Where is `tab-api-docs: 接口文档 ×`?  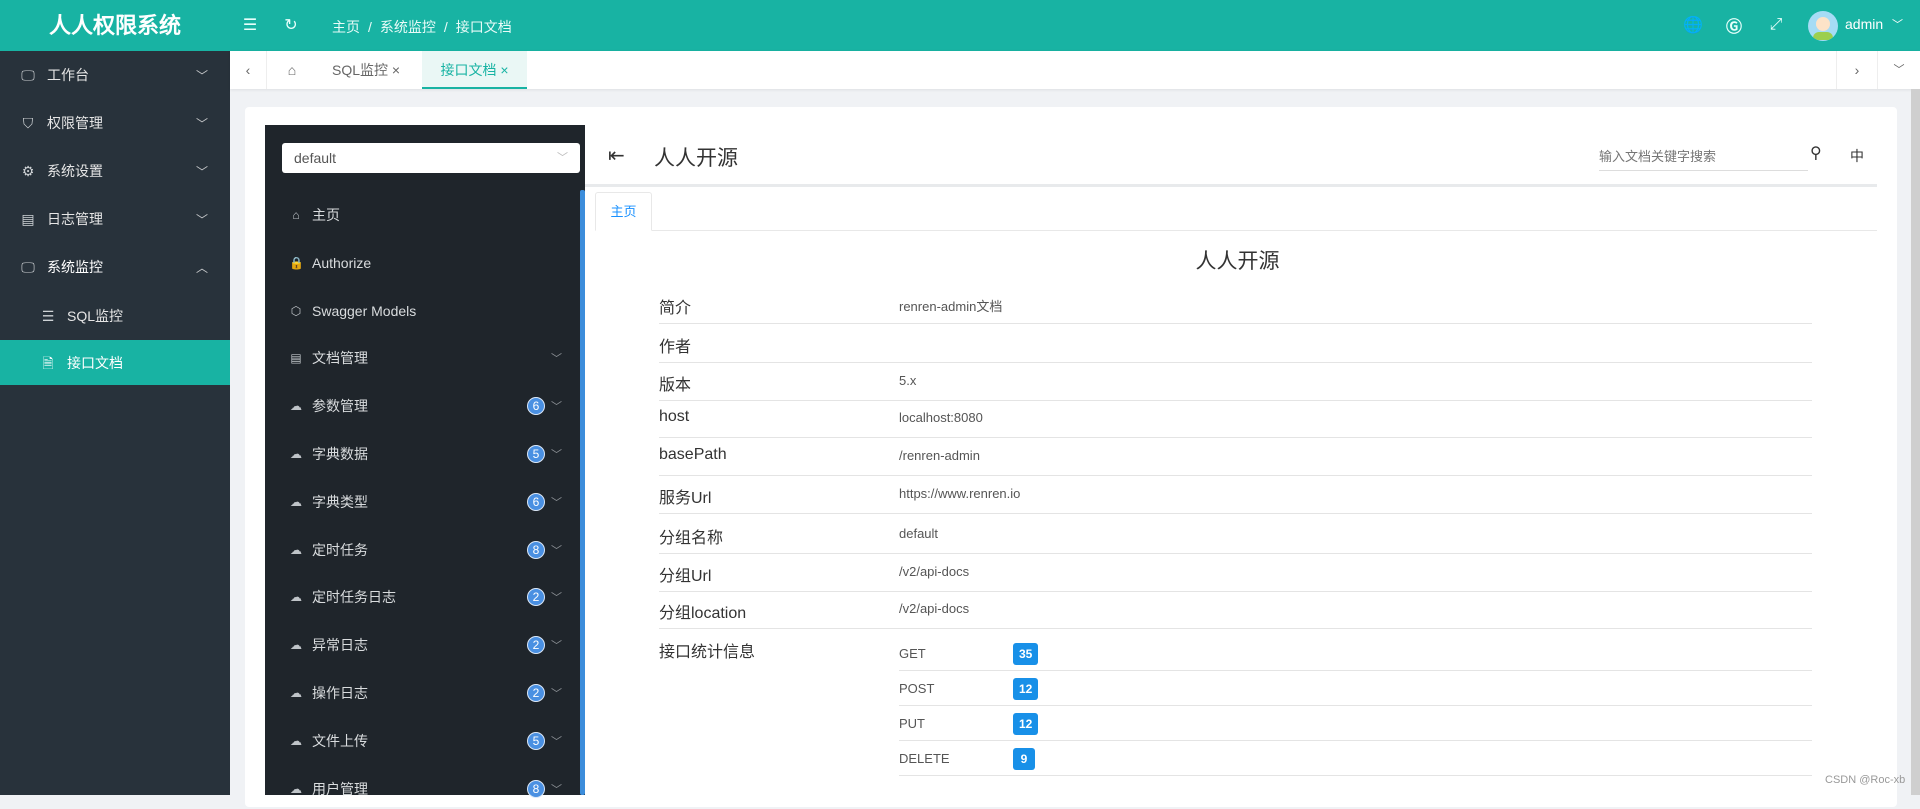 tab-api-docs: 接口文档 × is located at coordinates (474, 70).